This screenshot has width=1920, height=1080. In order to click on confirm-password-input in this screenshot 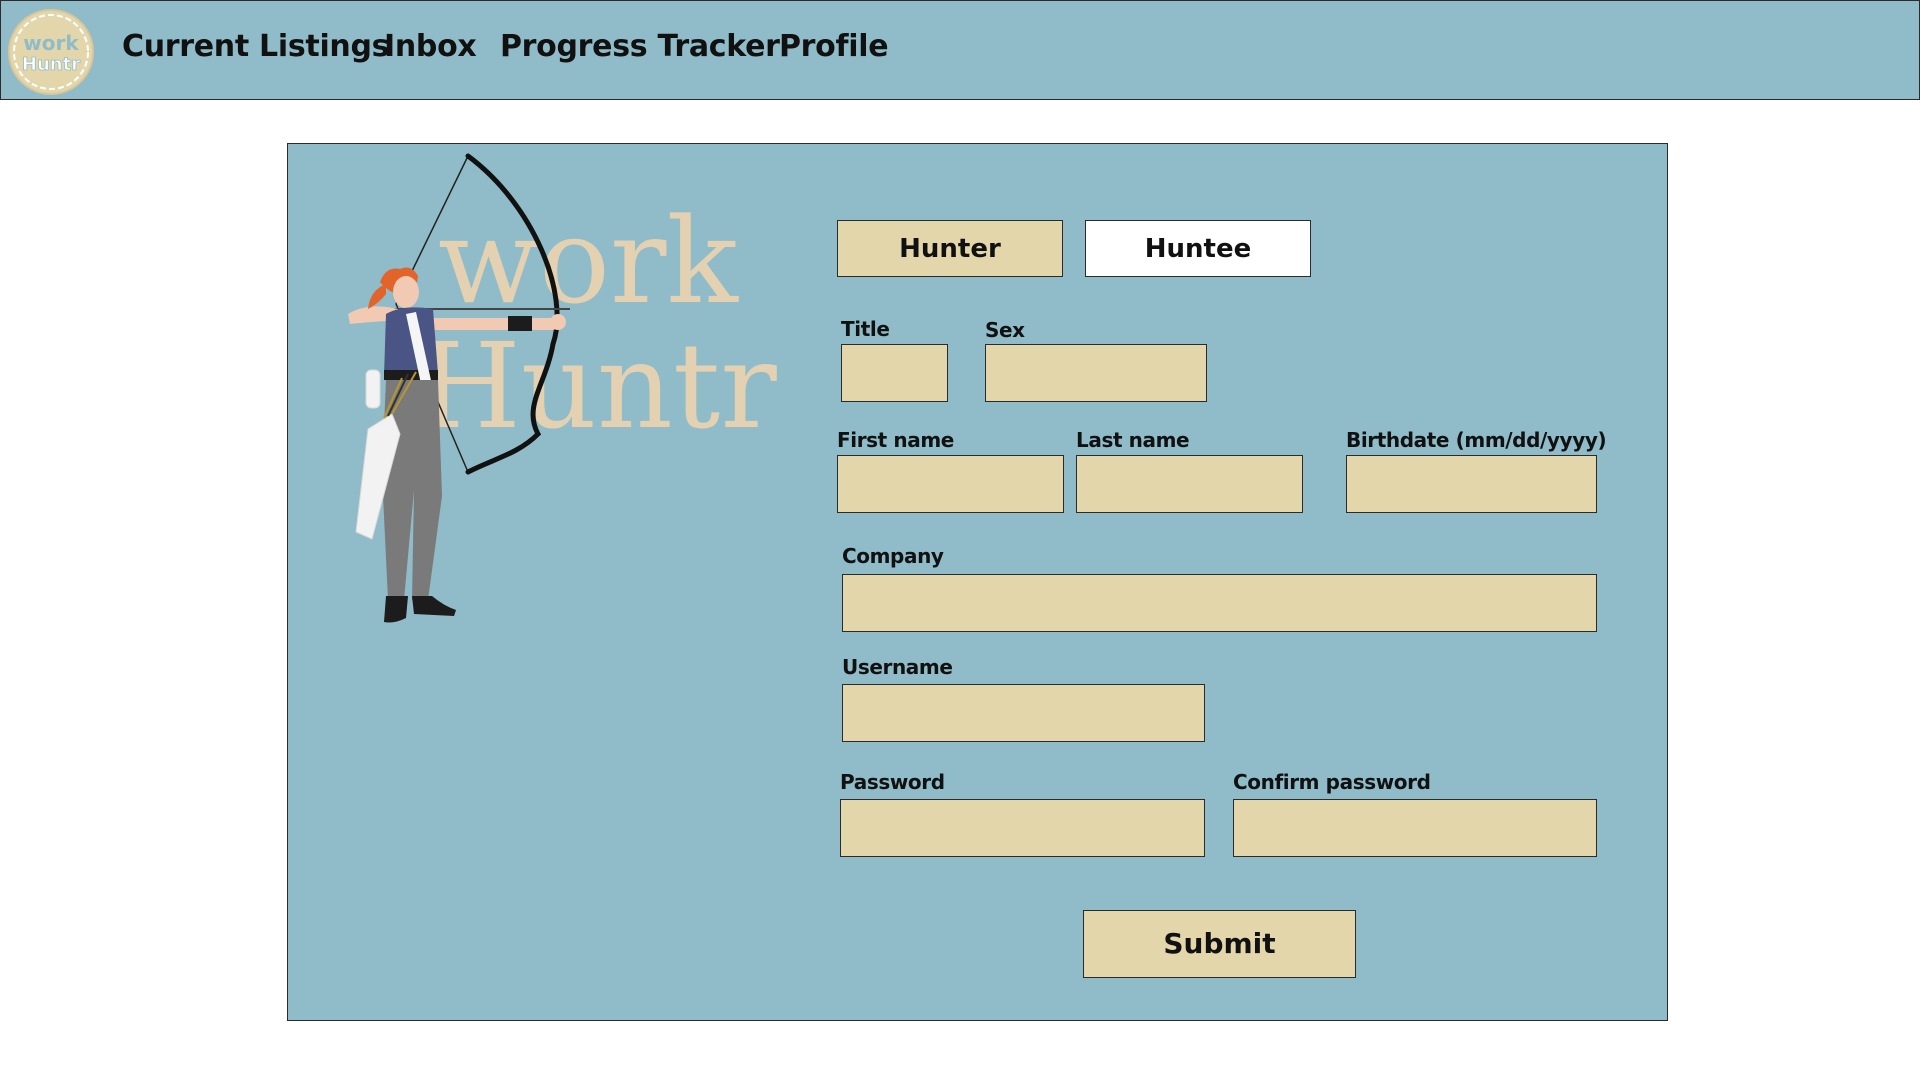, I will do `click(1415, 828)`.